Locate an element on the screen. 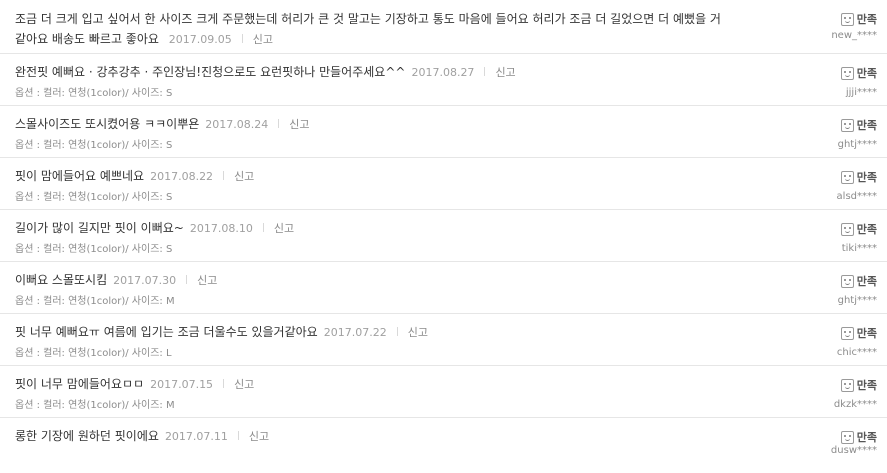  review-text: 핏이 너무 맘에들어요ㅁㅁ is located at coordinates (80, 384).